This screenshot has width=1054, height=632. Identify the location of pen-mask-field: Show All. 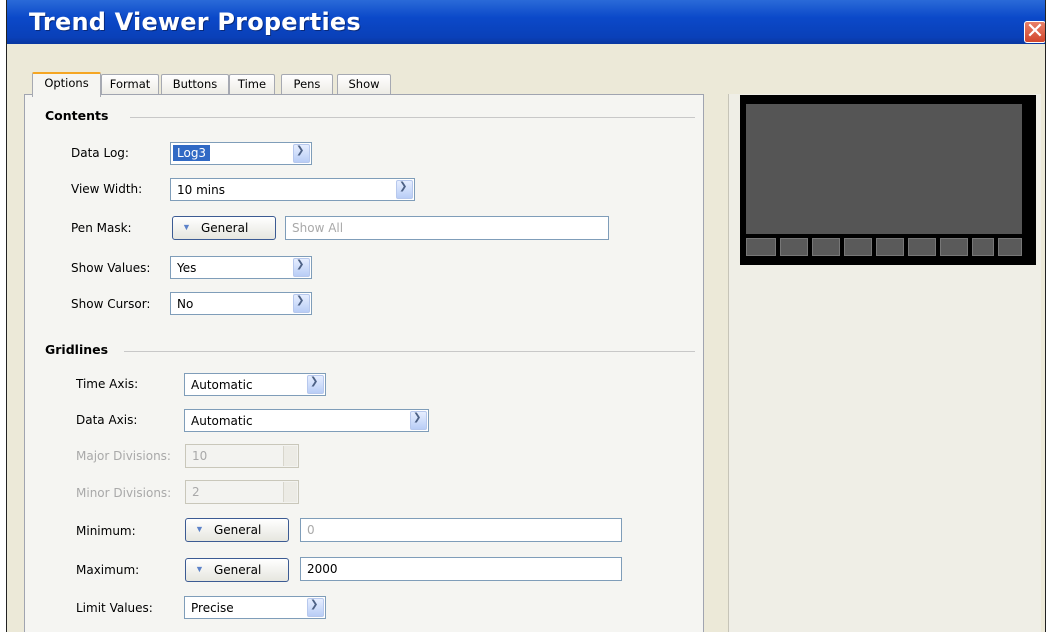
(447, 228).